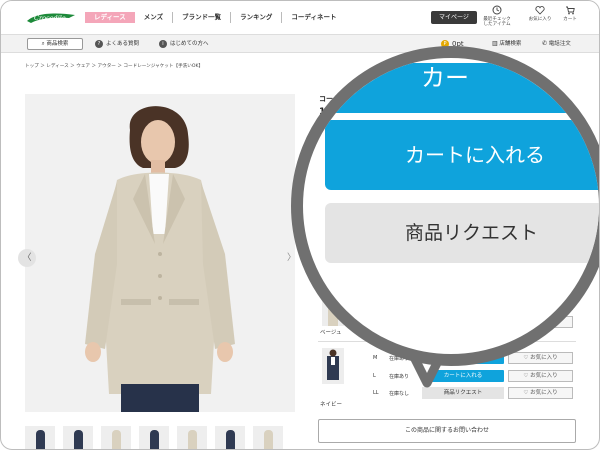 Image resolution: width=600 pixels, height=450 pixels. I want to click on cart-link: カート, so click(570, 13).